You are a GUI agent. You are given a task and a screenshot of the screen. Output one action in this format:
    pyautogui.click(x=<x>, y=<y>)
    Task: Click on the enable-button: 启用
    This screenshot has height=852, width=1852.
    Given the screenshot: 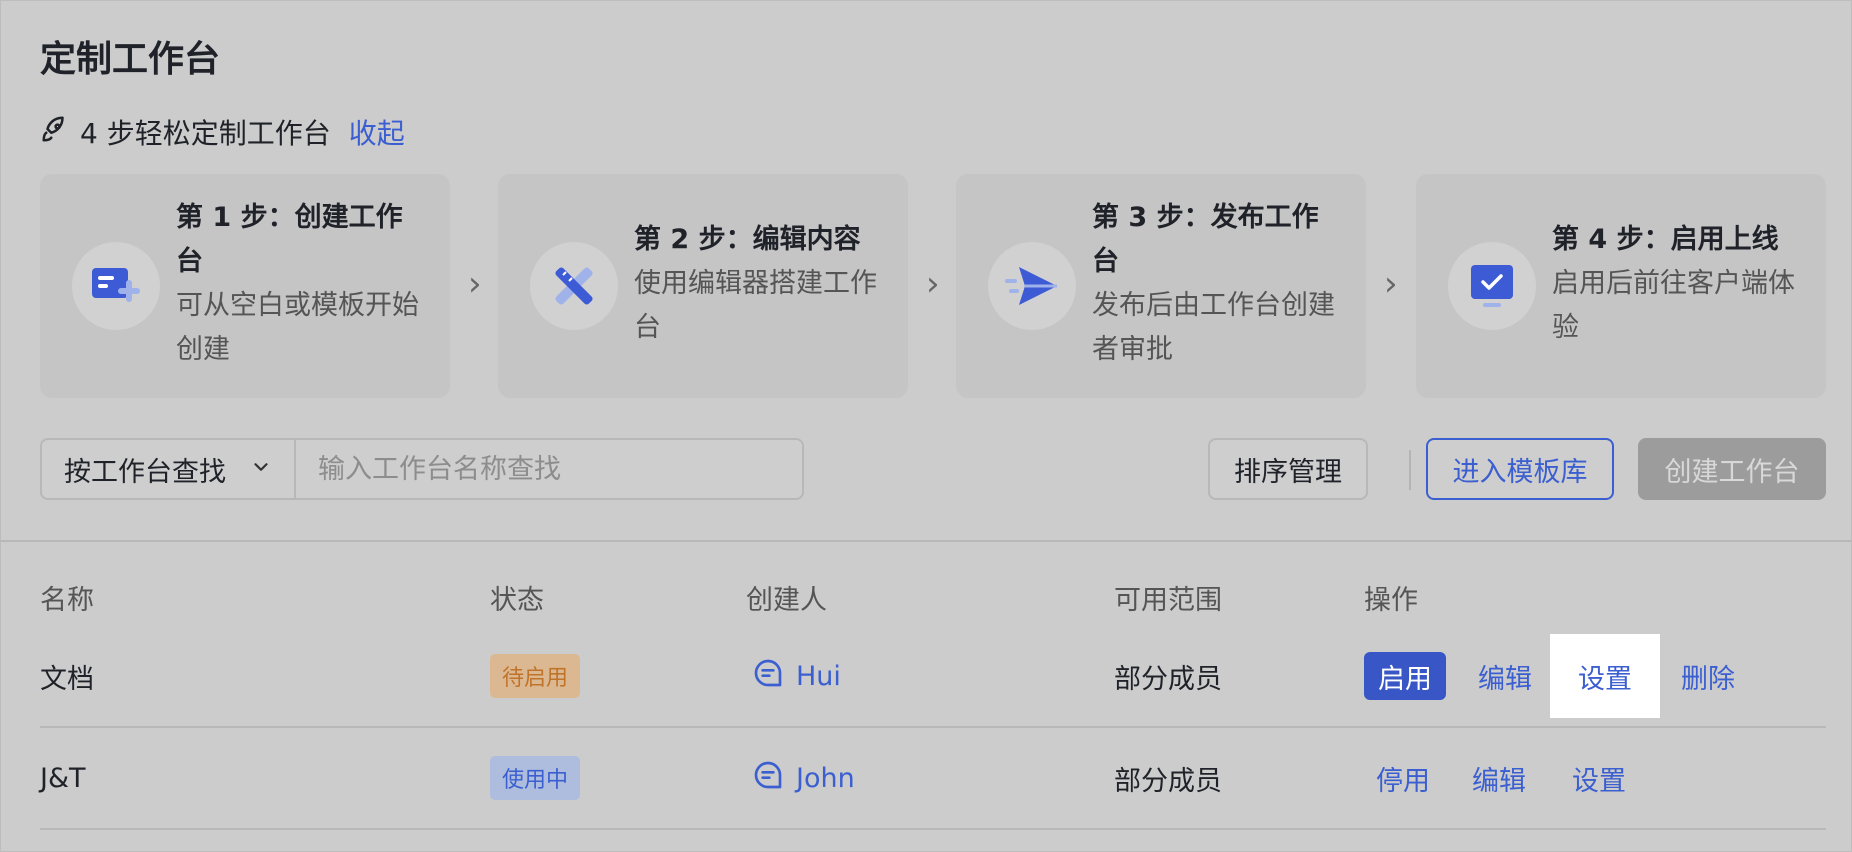 What is the action you would take?
    pyautogui.click(x=1405, y=676)
    